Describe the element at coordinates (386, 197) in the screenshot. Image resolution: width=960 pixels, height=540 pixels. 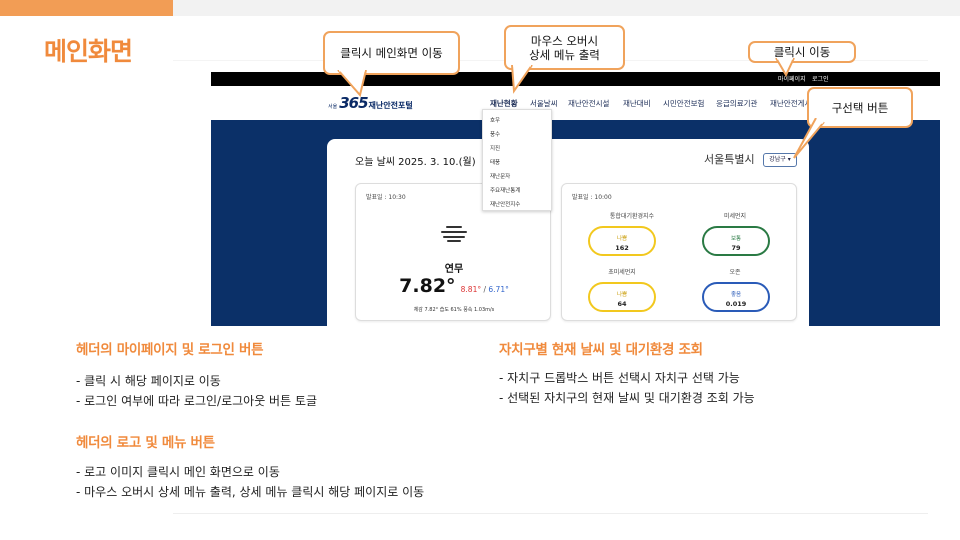
I see `weather-published-time: 발표일 : 10:30` at that location.